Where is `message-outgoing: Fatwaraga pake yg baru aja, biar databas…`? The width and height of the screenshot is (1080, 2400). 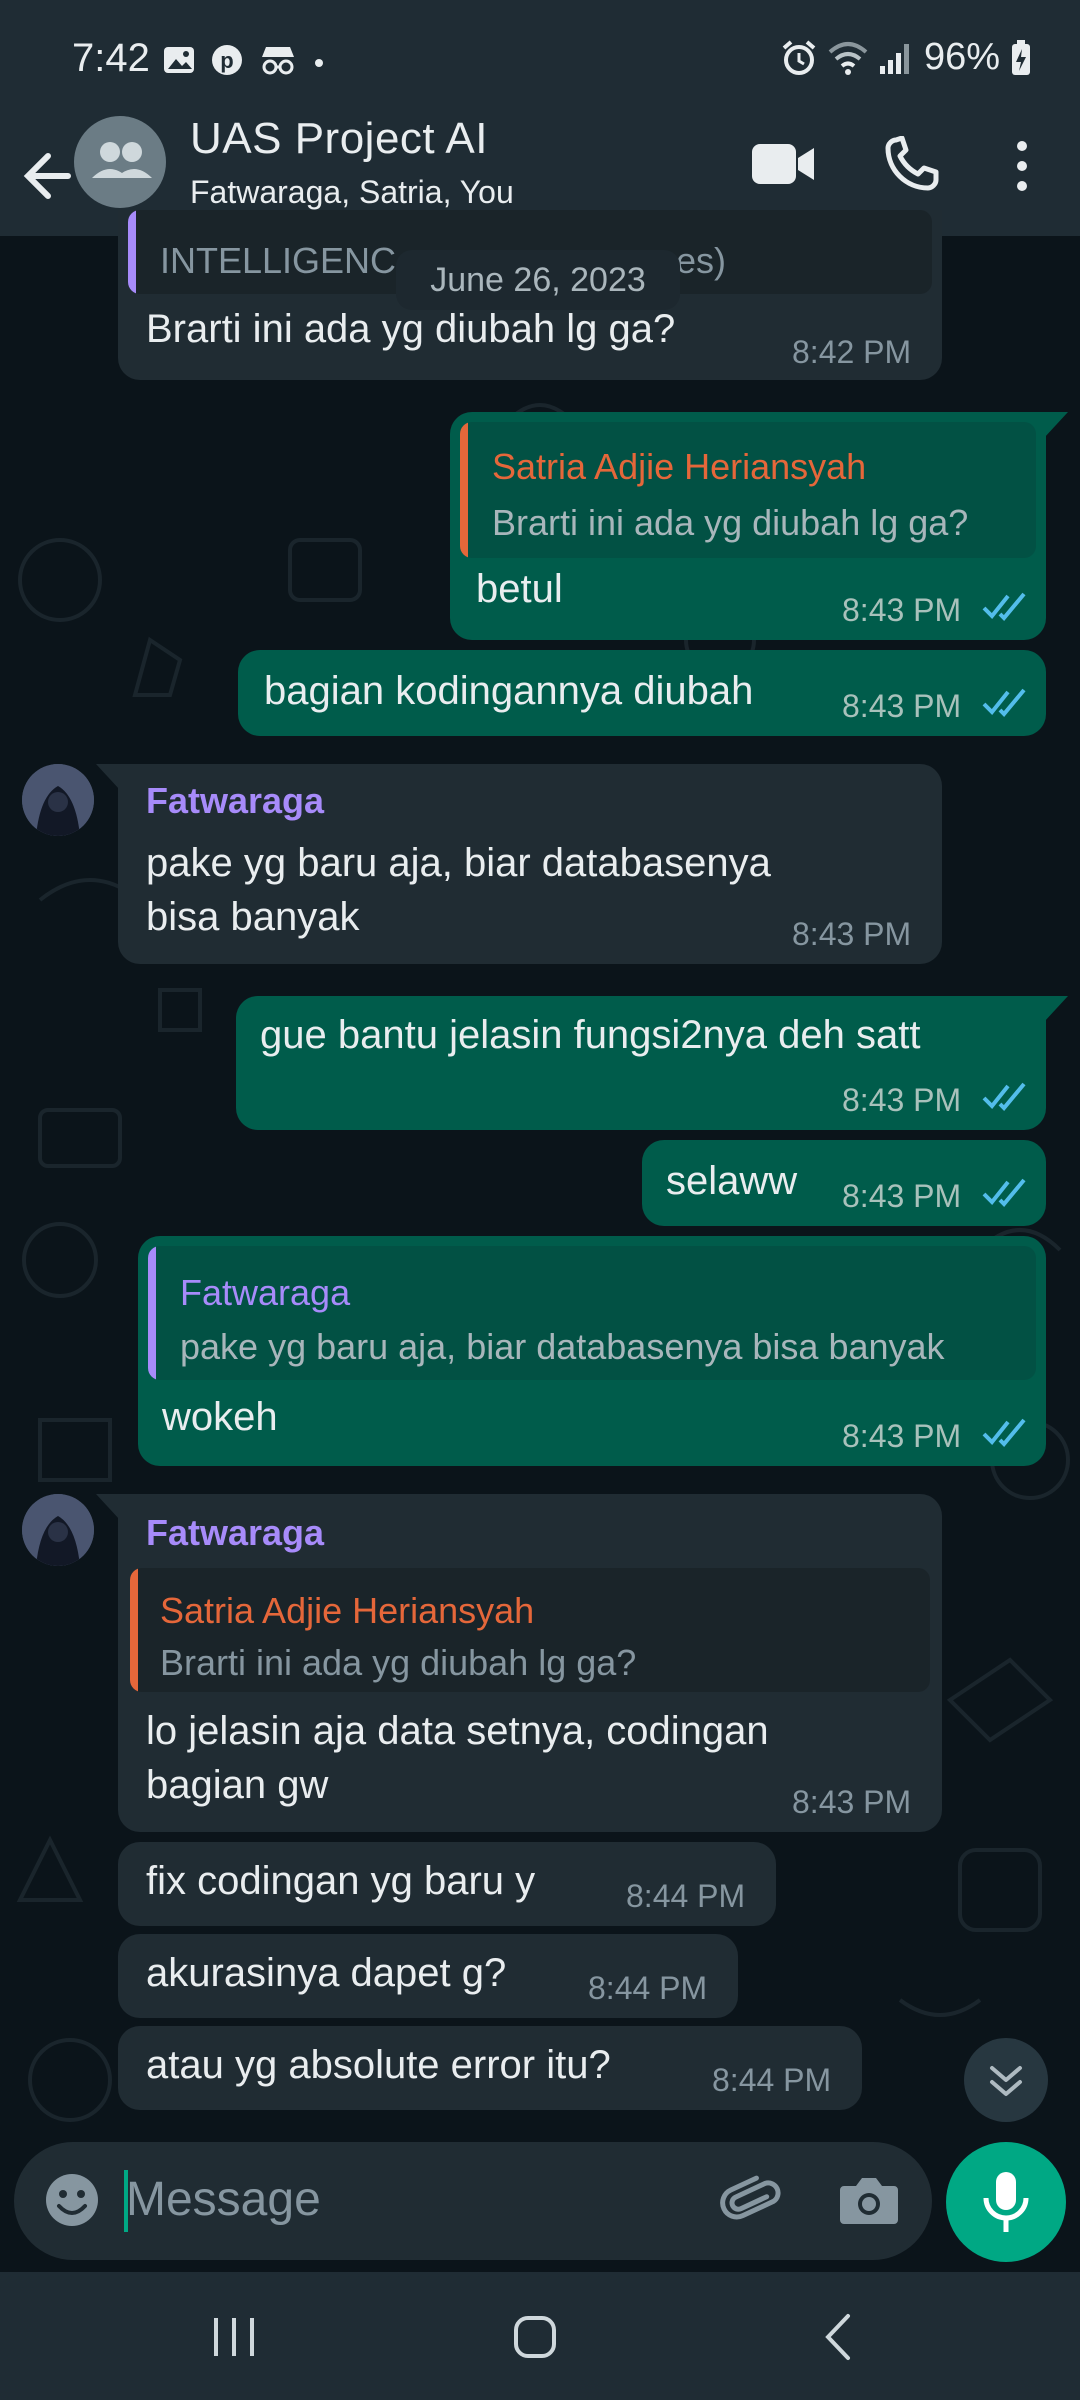 message-outgoing: Fatwaraga pake yg baru aja, biar databas… is located at coordinates (592, 1351).